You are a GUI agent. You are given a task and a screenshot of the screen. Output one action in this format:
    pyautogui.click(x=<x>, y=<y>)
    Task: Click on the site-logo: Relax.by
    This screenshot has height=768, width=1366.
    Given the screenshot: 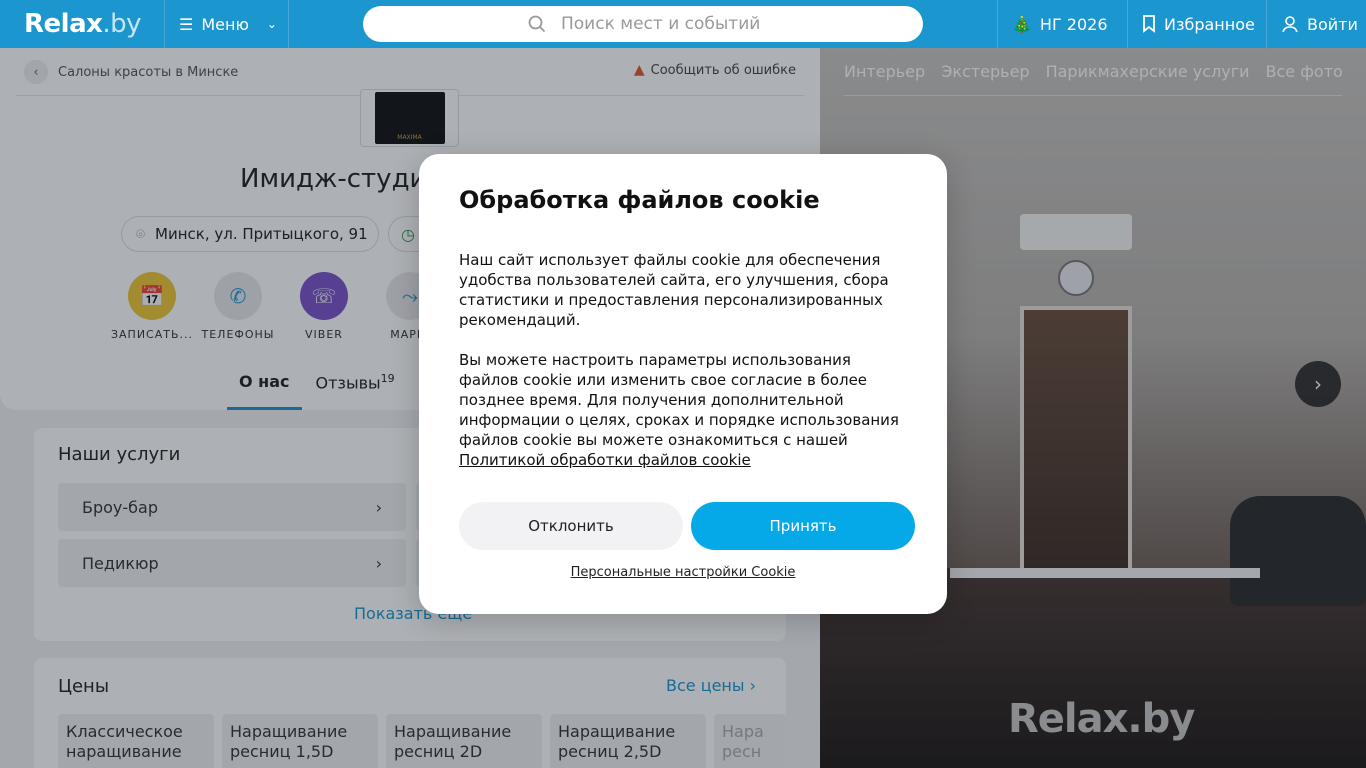 What is the action you would take?
    pyautogui.click(x=83, y=24)
    